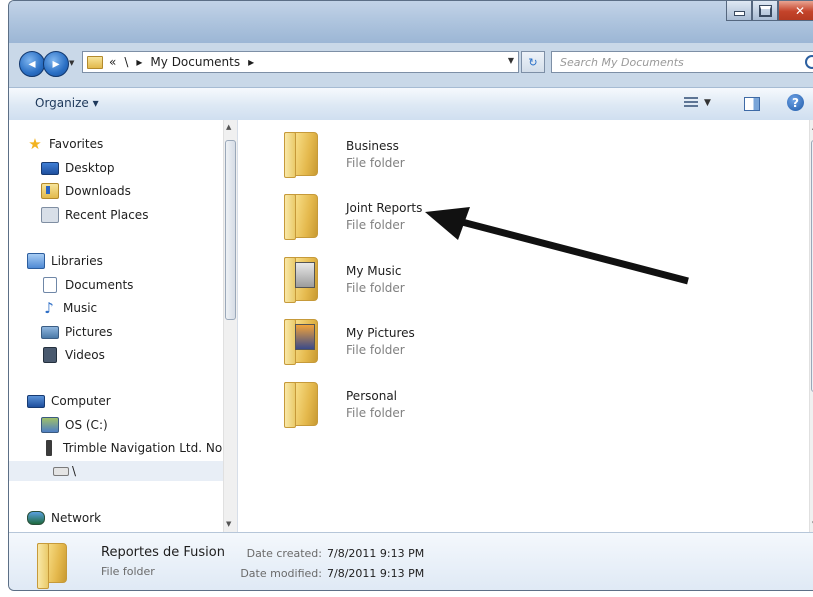 This screenshot has height=597, width=813. Describe the element at coordinates (301, 342) in the screenshot. I see `pictures-folder-icon` at that location.